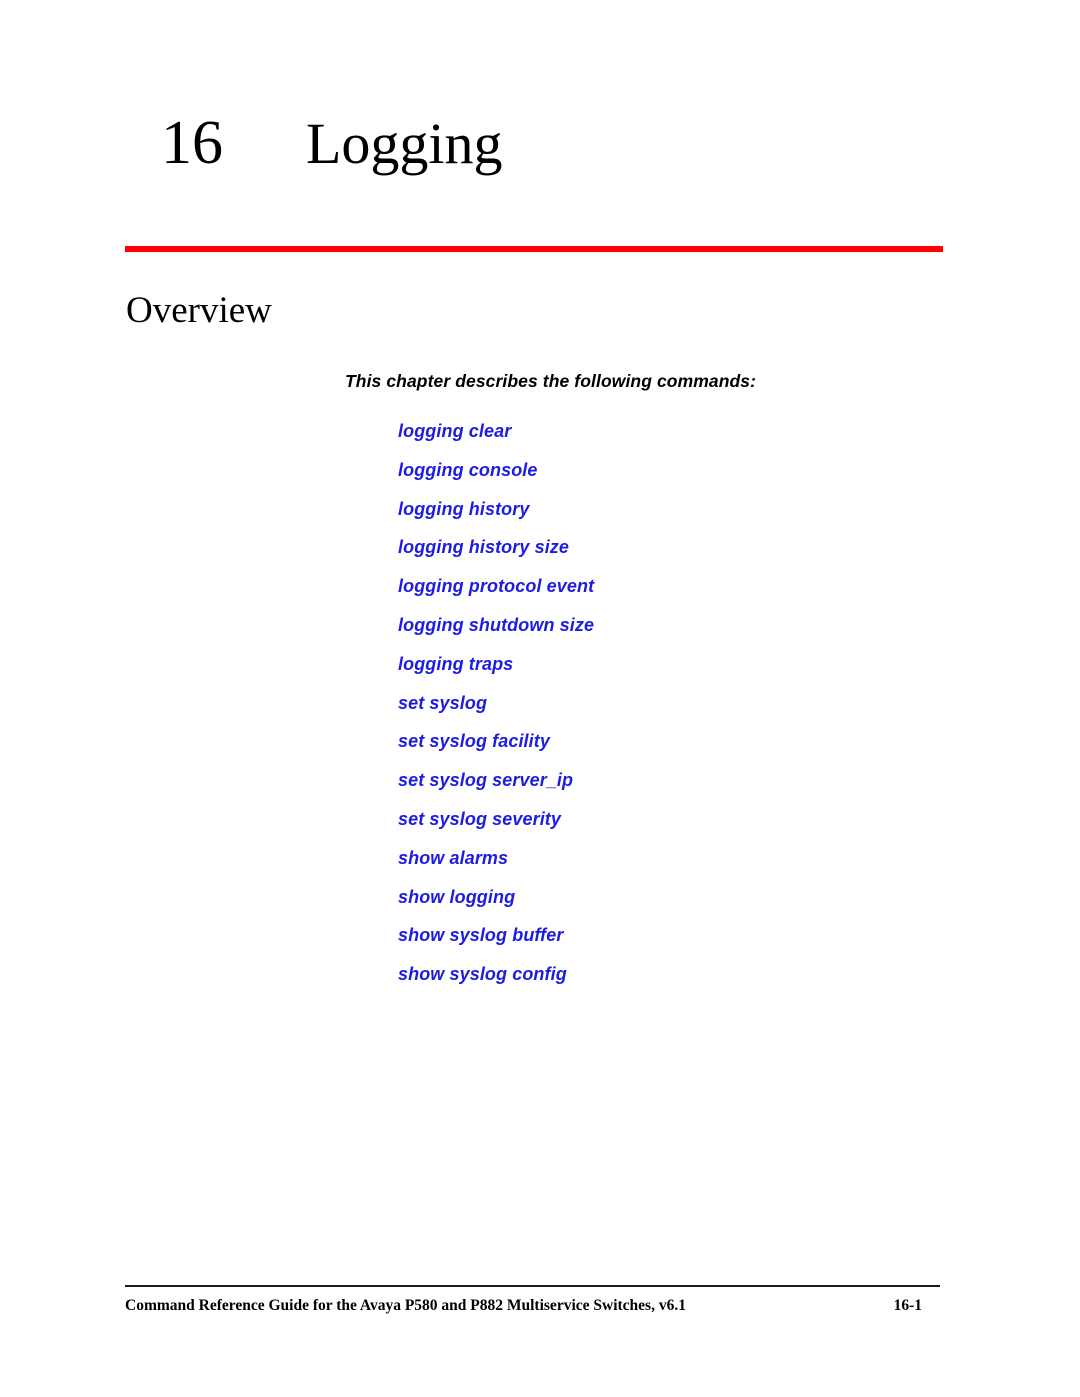 This screenshot has height=1397, width=1080. I want to click on section-heading-overview: Overview, so click(199, 310).